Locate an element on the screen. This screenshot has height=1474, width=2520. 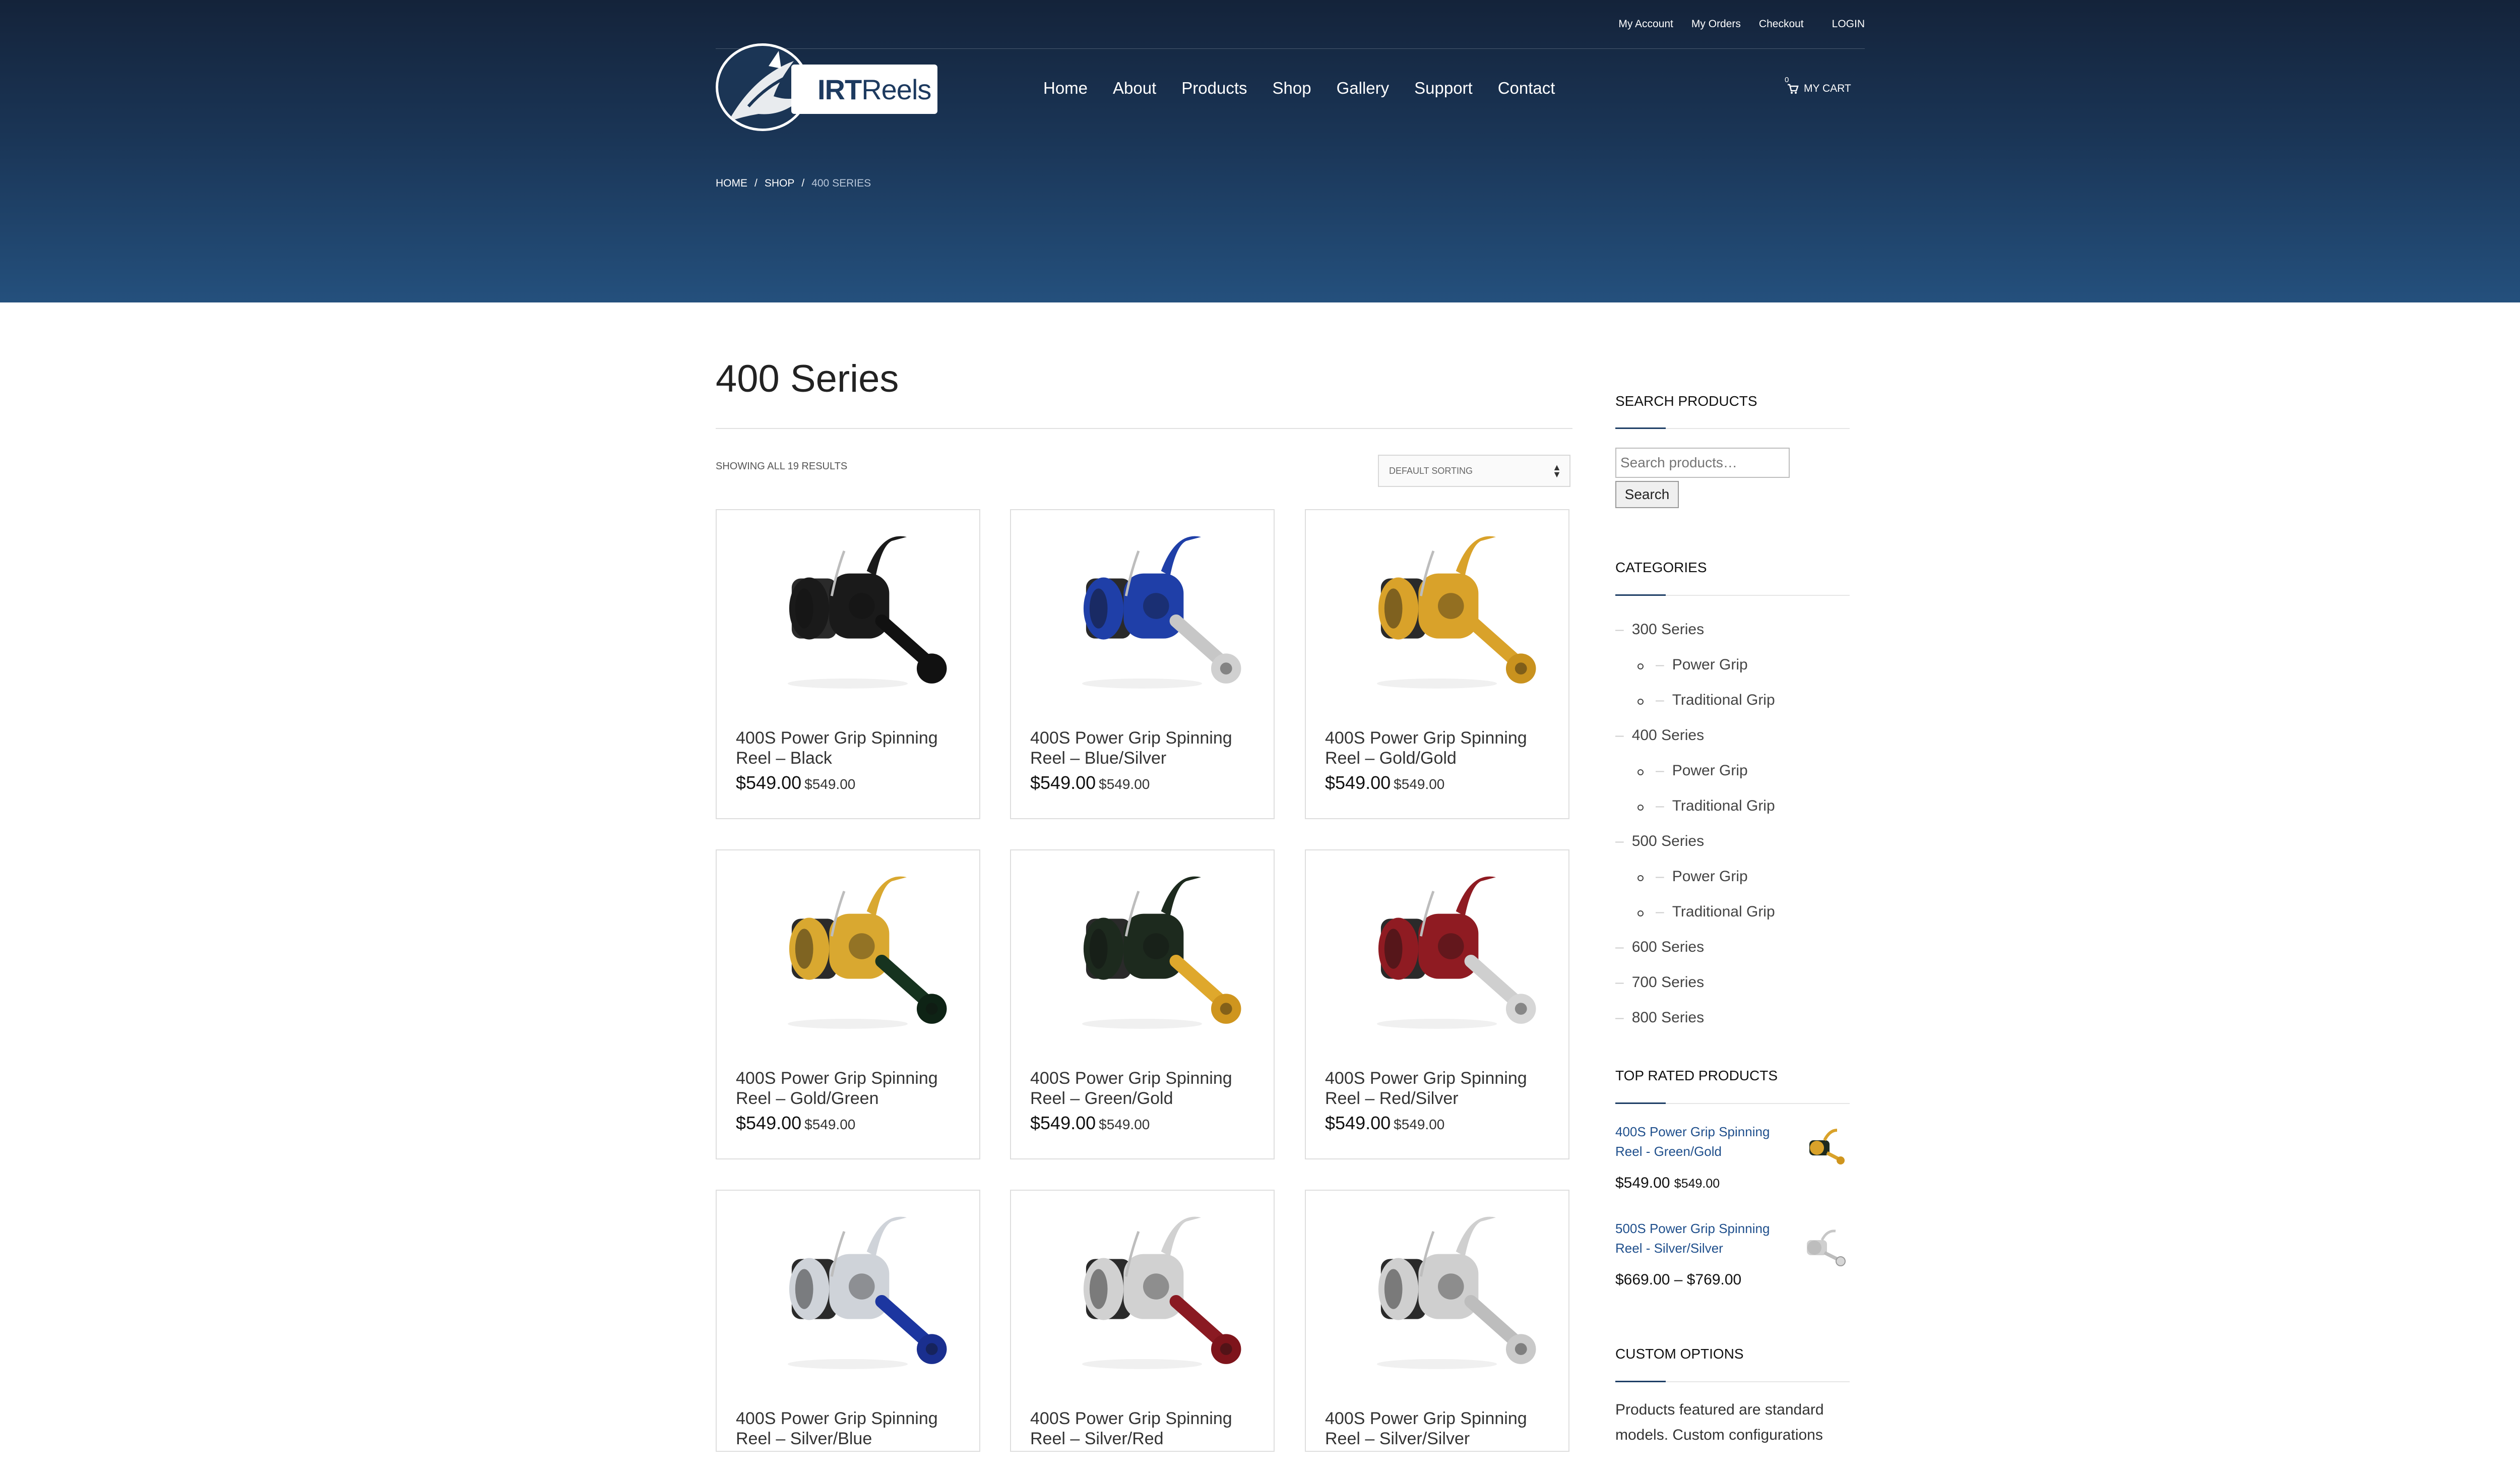
category-item: –700 Series is located at coordinates (1659, 983).